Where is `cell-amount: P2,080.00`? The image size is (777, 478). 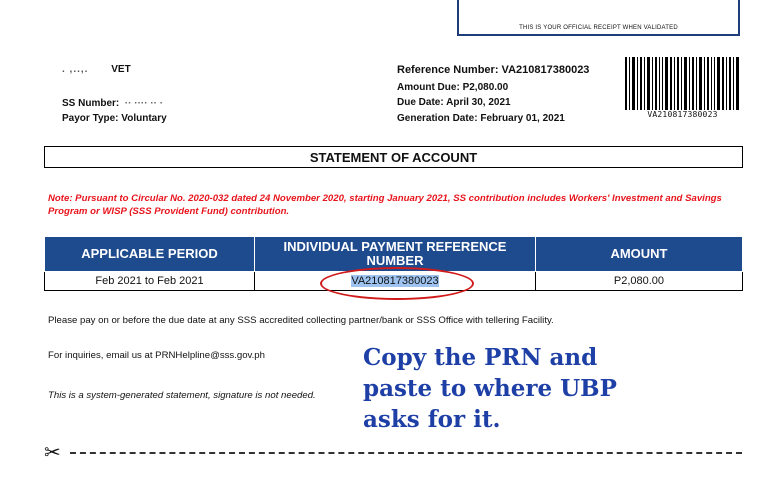 cell-amount: P2,080.00 is located at coordinates (639, 281).